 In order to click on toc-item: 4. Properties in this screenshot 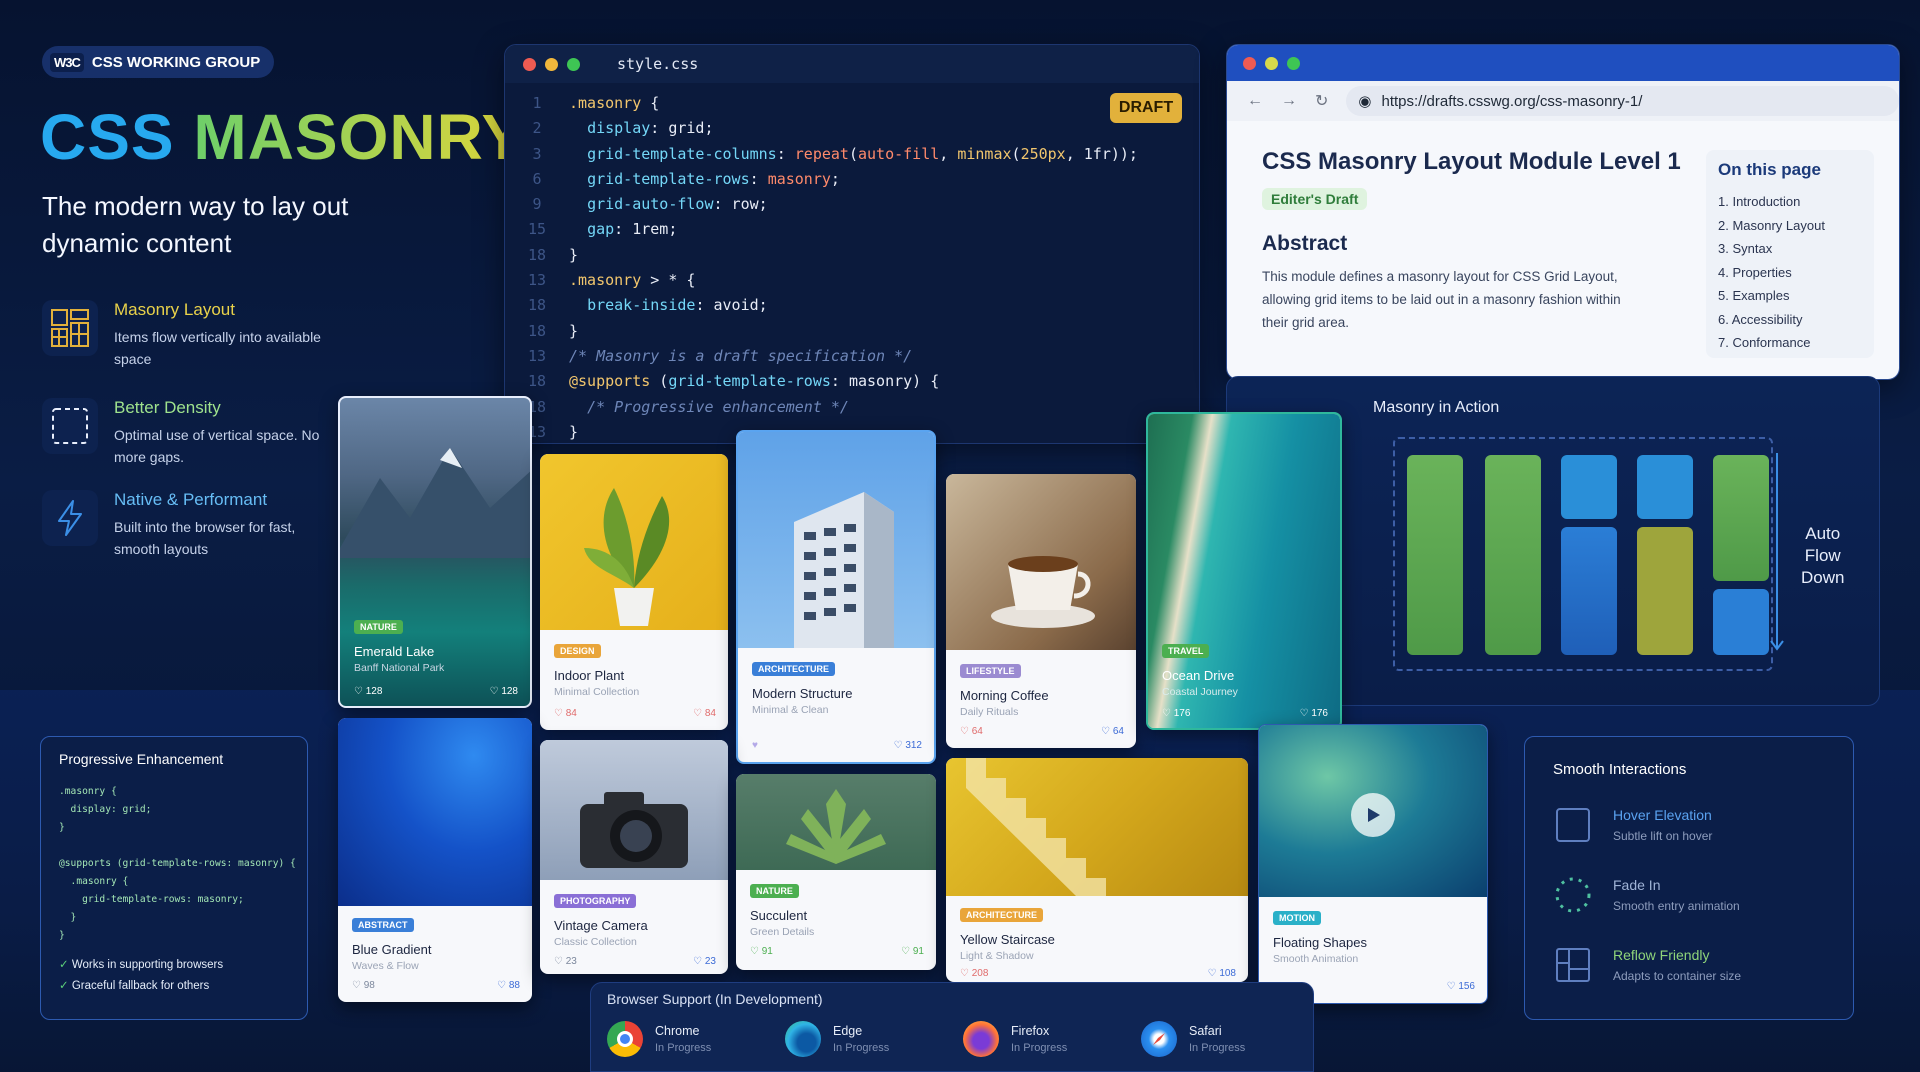, I will do `click(1790, 273)`.